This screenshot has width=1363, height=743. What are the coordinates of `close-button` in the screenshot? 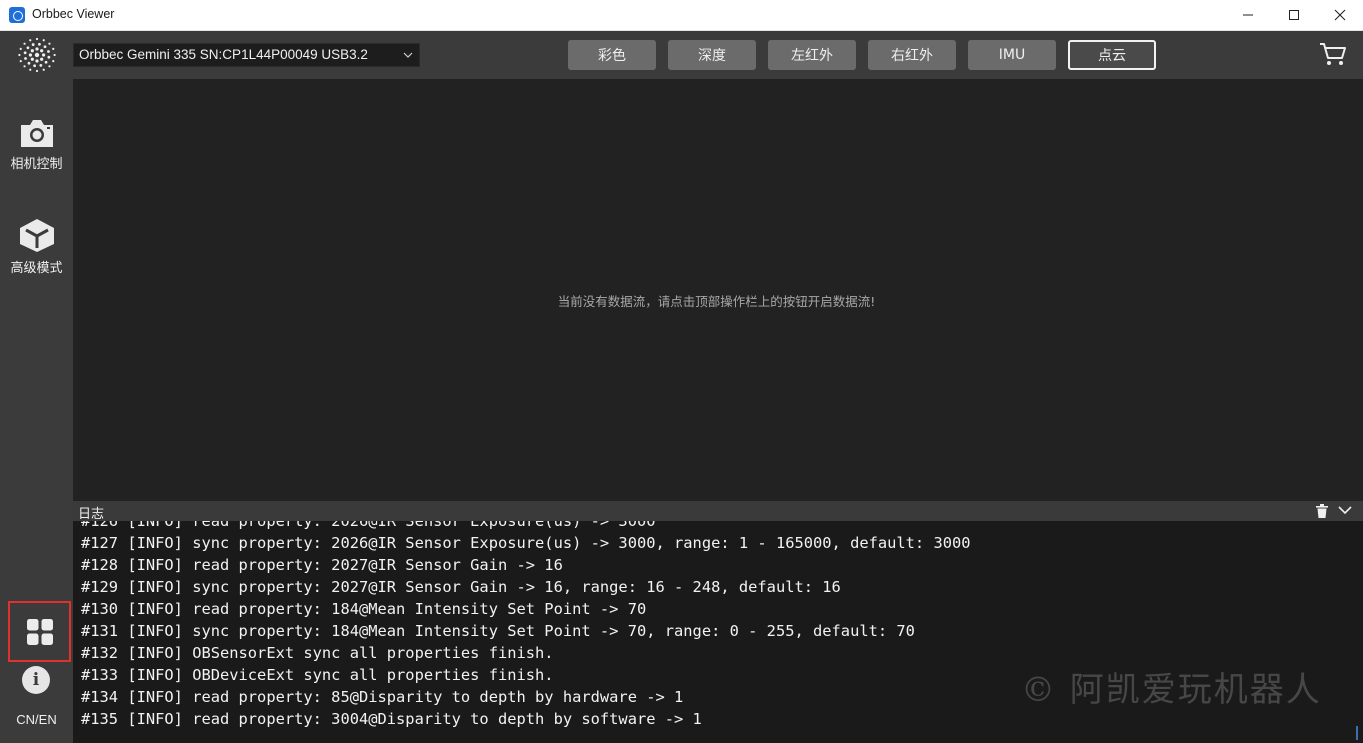 It's located at (1340, 15).